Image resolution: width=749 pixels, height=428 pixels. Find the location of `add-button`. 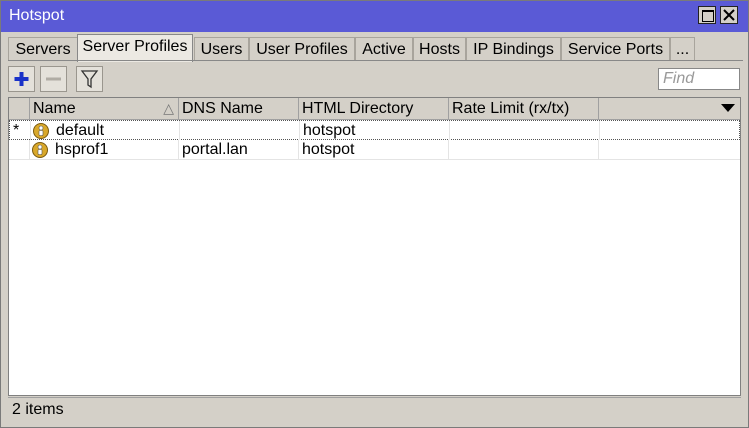

add-button is located at coordinates (21, 79).